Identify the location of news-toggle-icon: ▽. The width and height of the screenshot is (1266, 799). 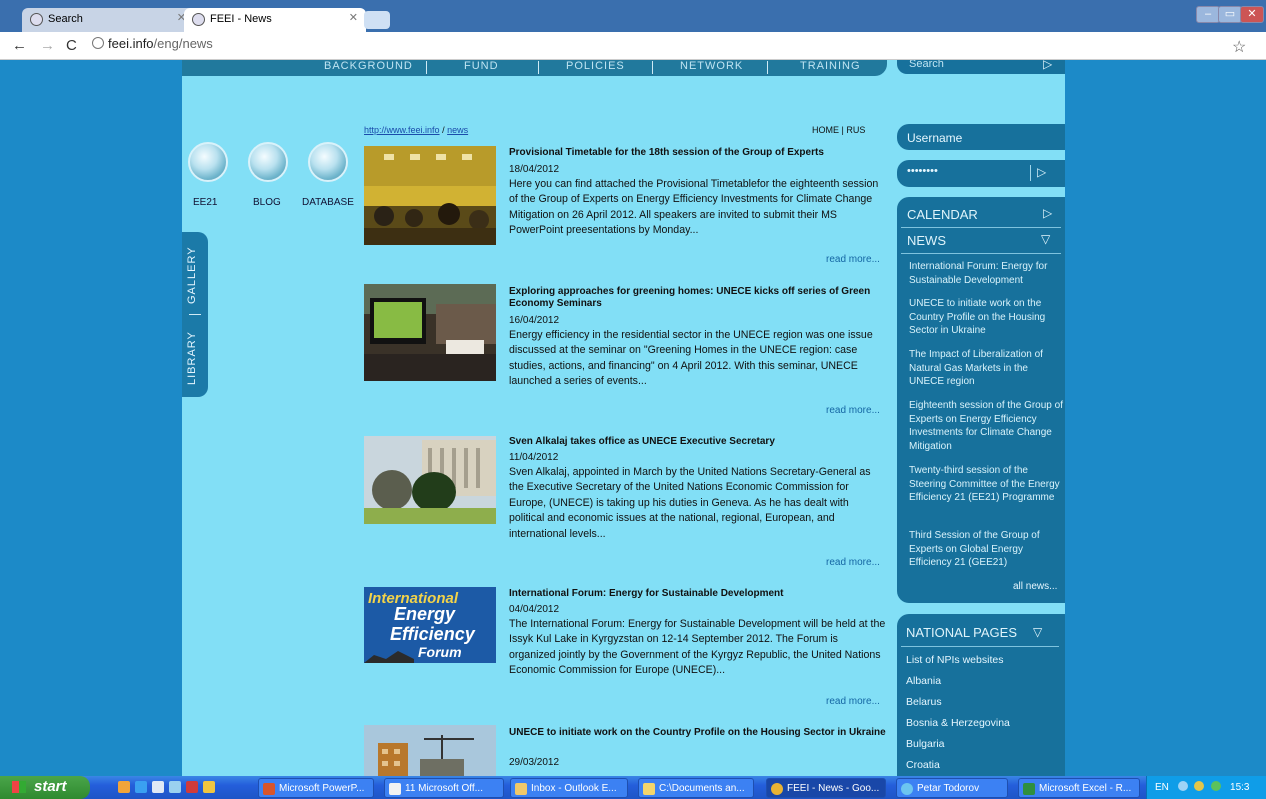
(1045, 239).